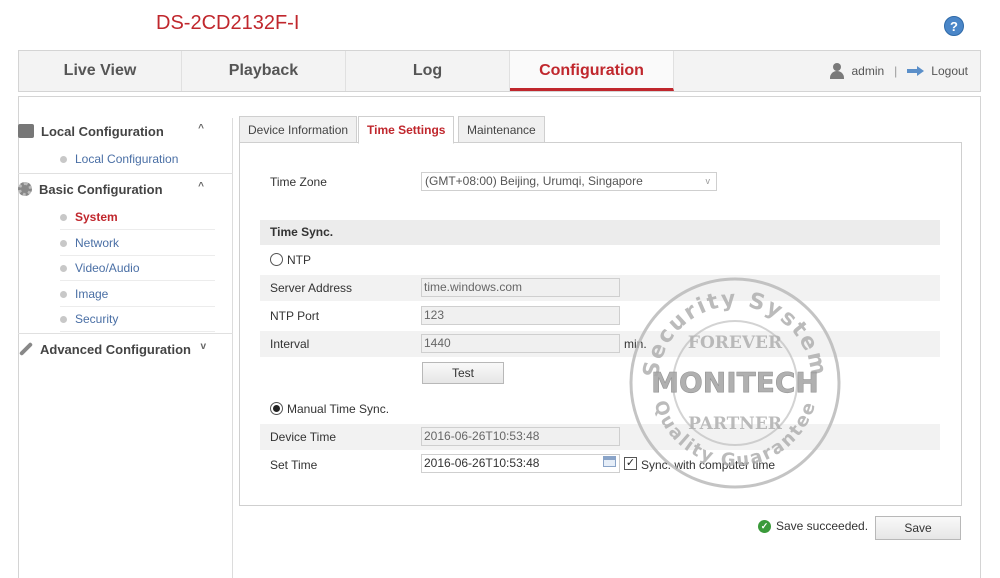  I want to click on logout-link: Logout, so click(949, 71).